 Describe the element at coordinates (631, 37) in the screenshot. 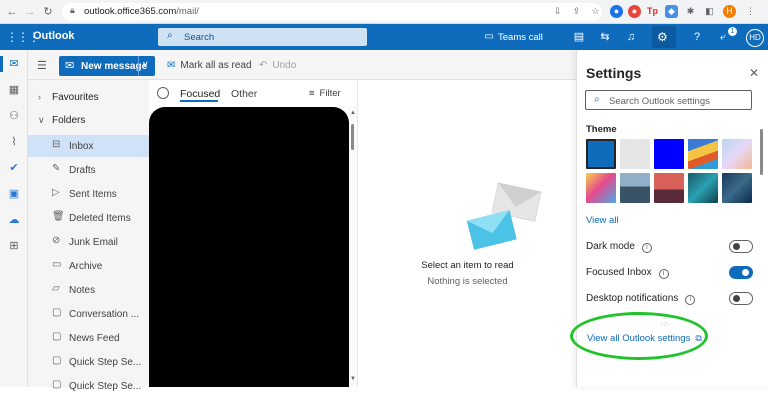

I see `bell-icon: ♫` at that location.